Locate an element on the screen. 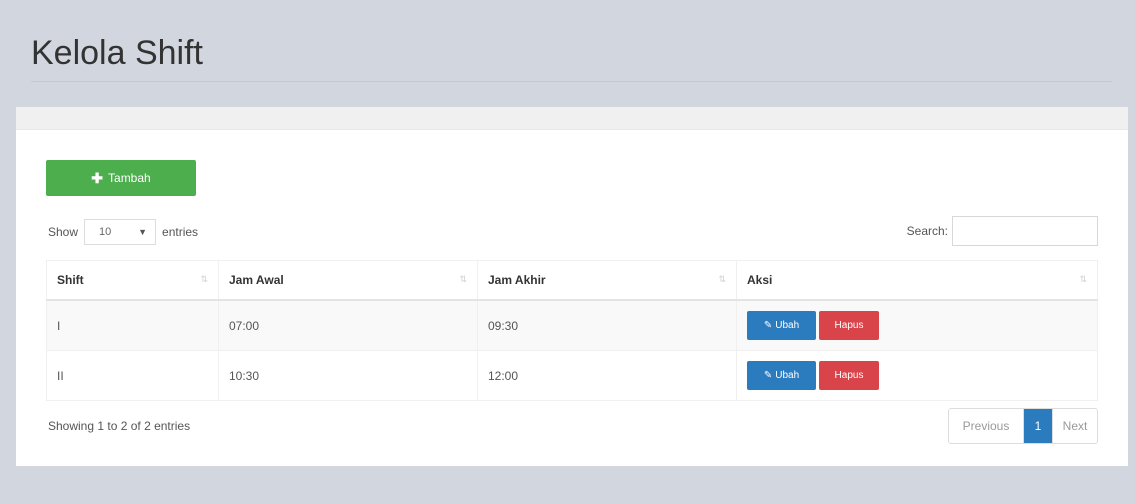 The width and height of the screenshot is (1135, 504). table-row: I 07:00 09:30 ✎ Ubah Hapus is located at coordinates (572, 325).